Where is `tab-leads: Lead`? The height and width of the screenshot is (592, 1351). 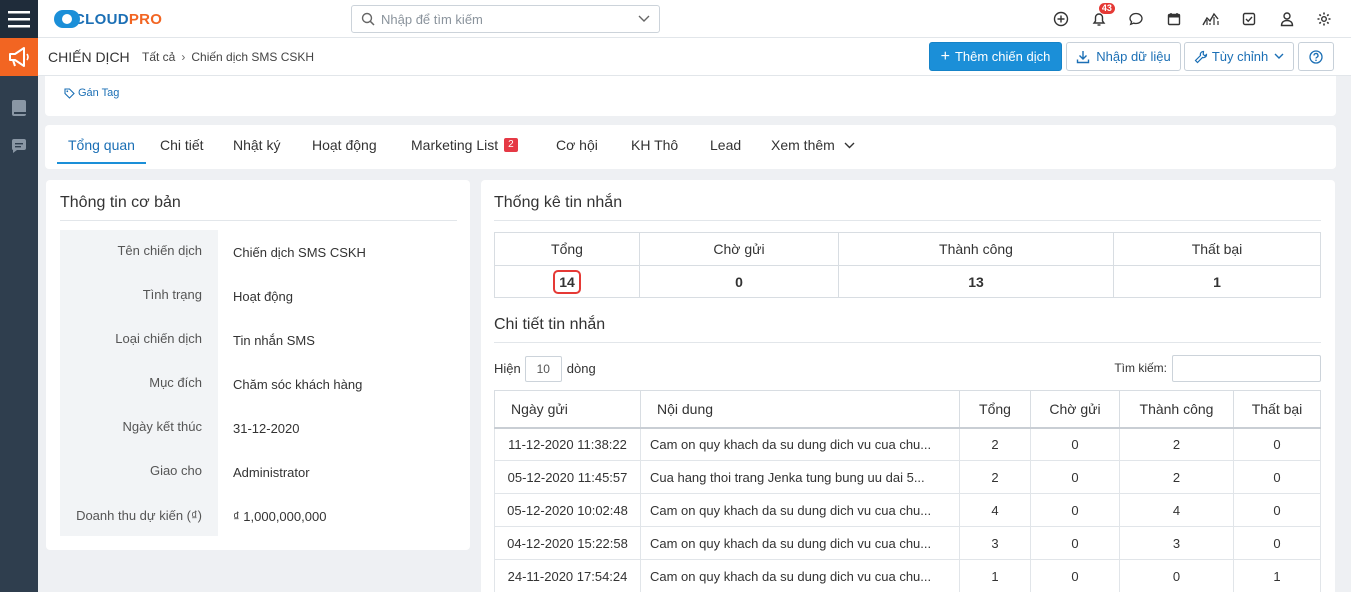
tab-leads: Lead is located at coordinates (725, 145).